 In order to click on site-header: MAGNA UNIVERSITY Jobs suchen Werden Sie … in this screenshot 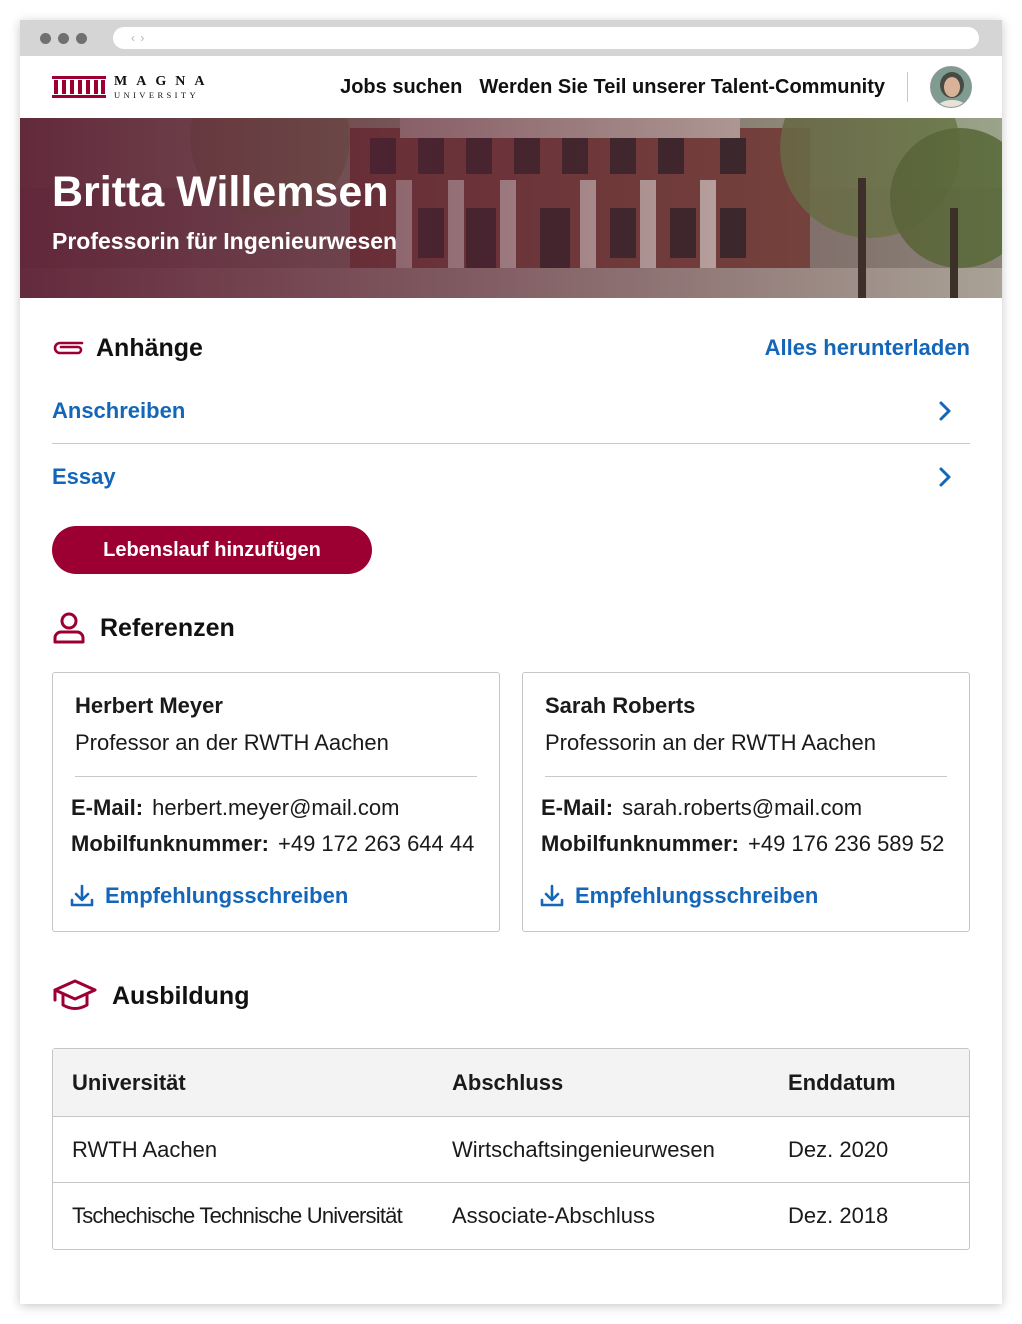, I will do `click(511, 87)`.